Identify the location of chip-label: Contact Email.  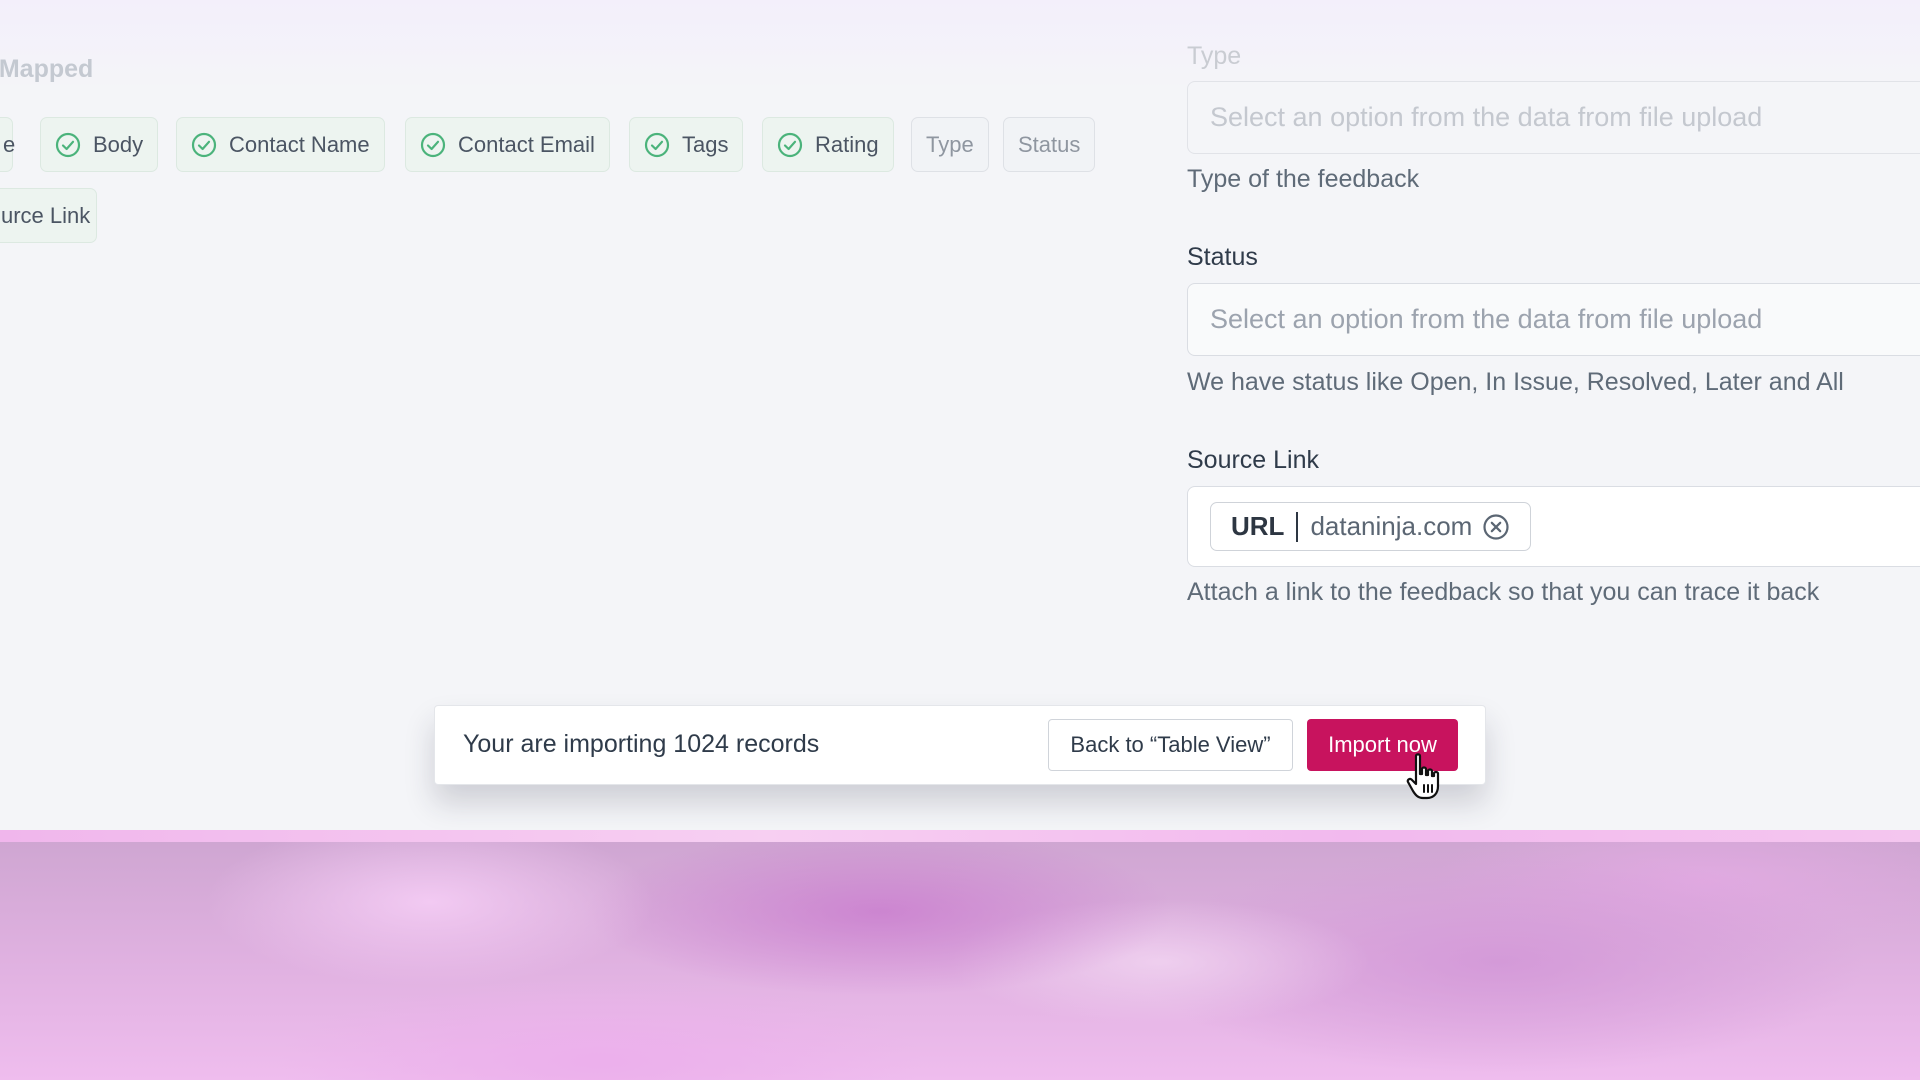
(526, 144).